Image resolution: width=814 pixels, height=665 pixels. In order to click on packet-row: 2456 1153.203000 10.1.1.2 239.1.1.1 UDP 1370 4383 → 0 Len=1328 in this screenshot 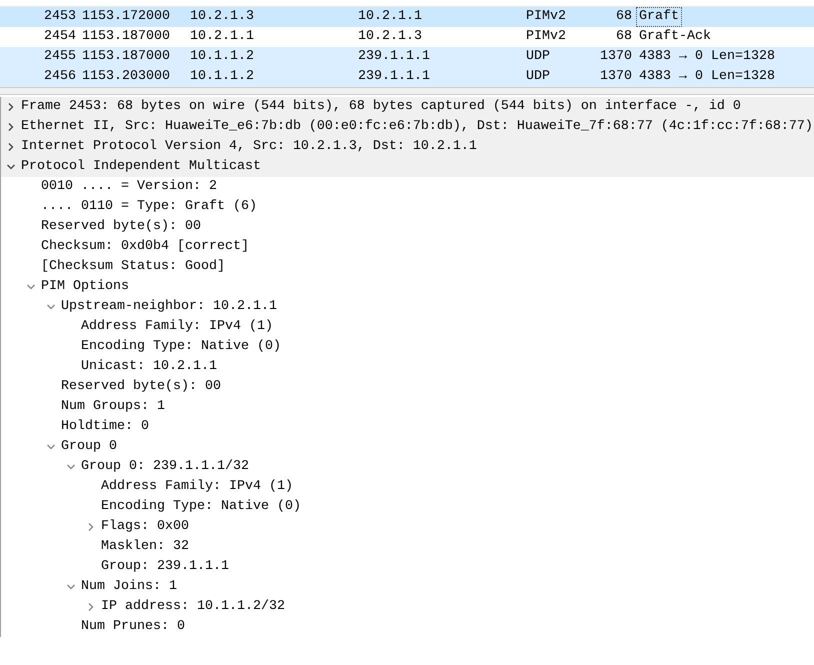, I will do `click(407, 77)`.